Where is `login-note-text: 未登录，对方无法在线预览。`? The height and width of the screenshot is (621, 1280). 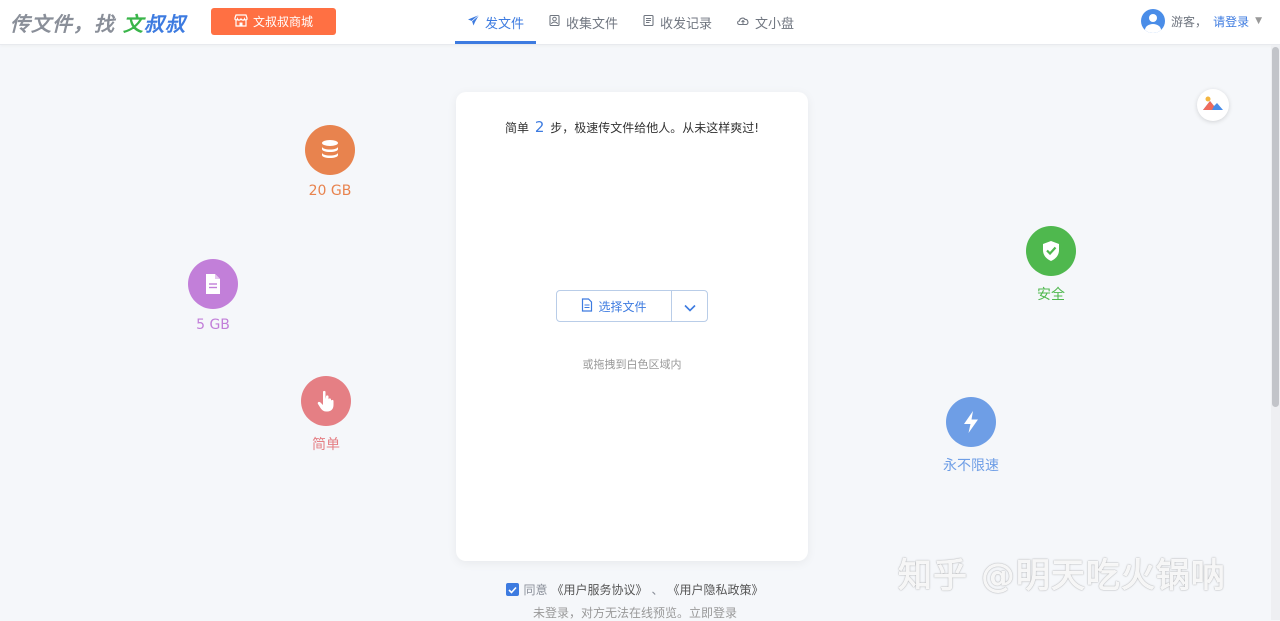 login-note-text: 未登录，对方无法在线预览。 is located at coordinates (610, 613).